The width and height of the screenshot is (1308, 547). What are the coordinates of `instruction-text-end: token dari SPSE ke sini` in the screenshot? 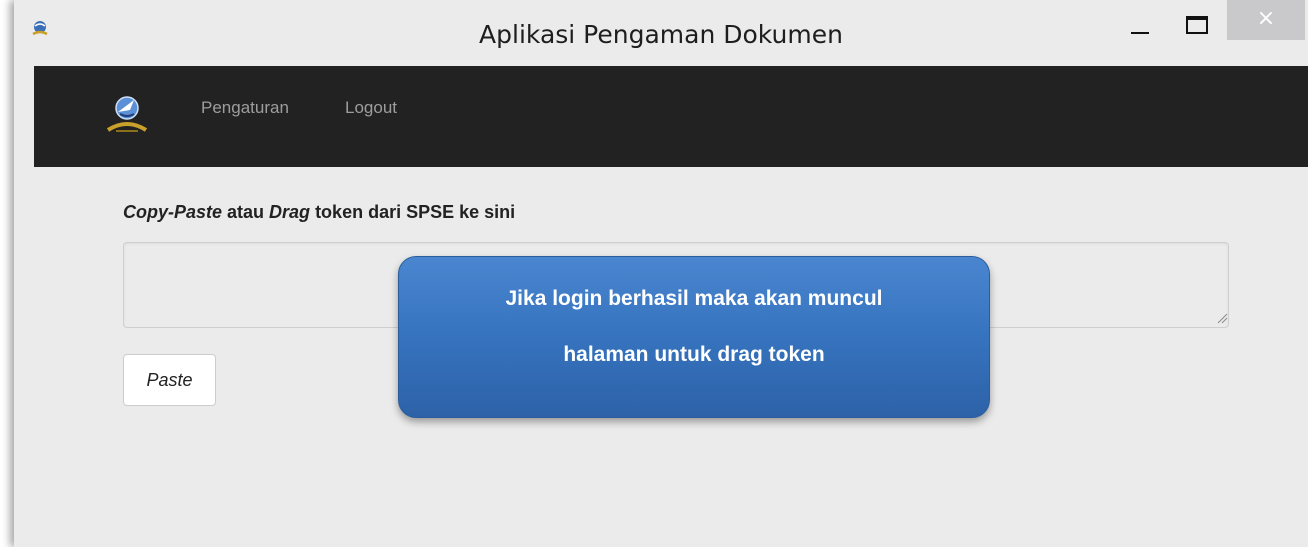 It's located at (413, 212).